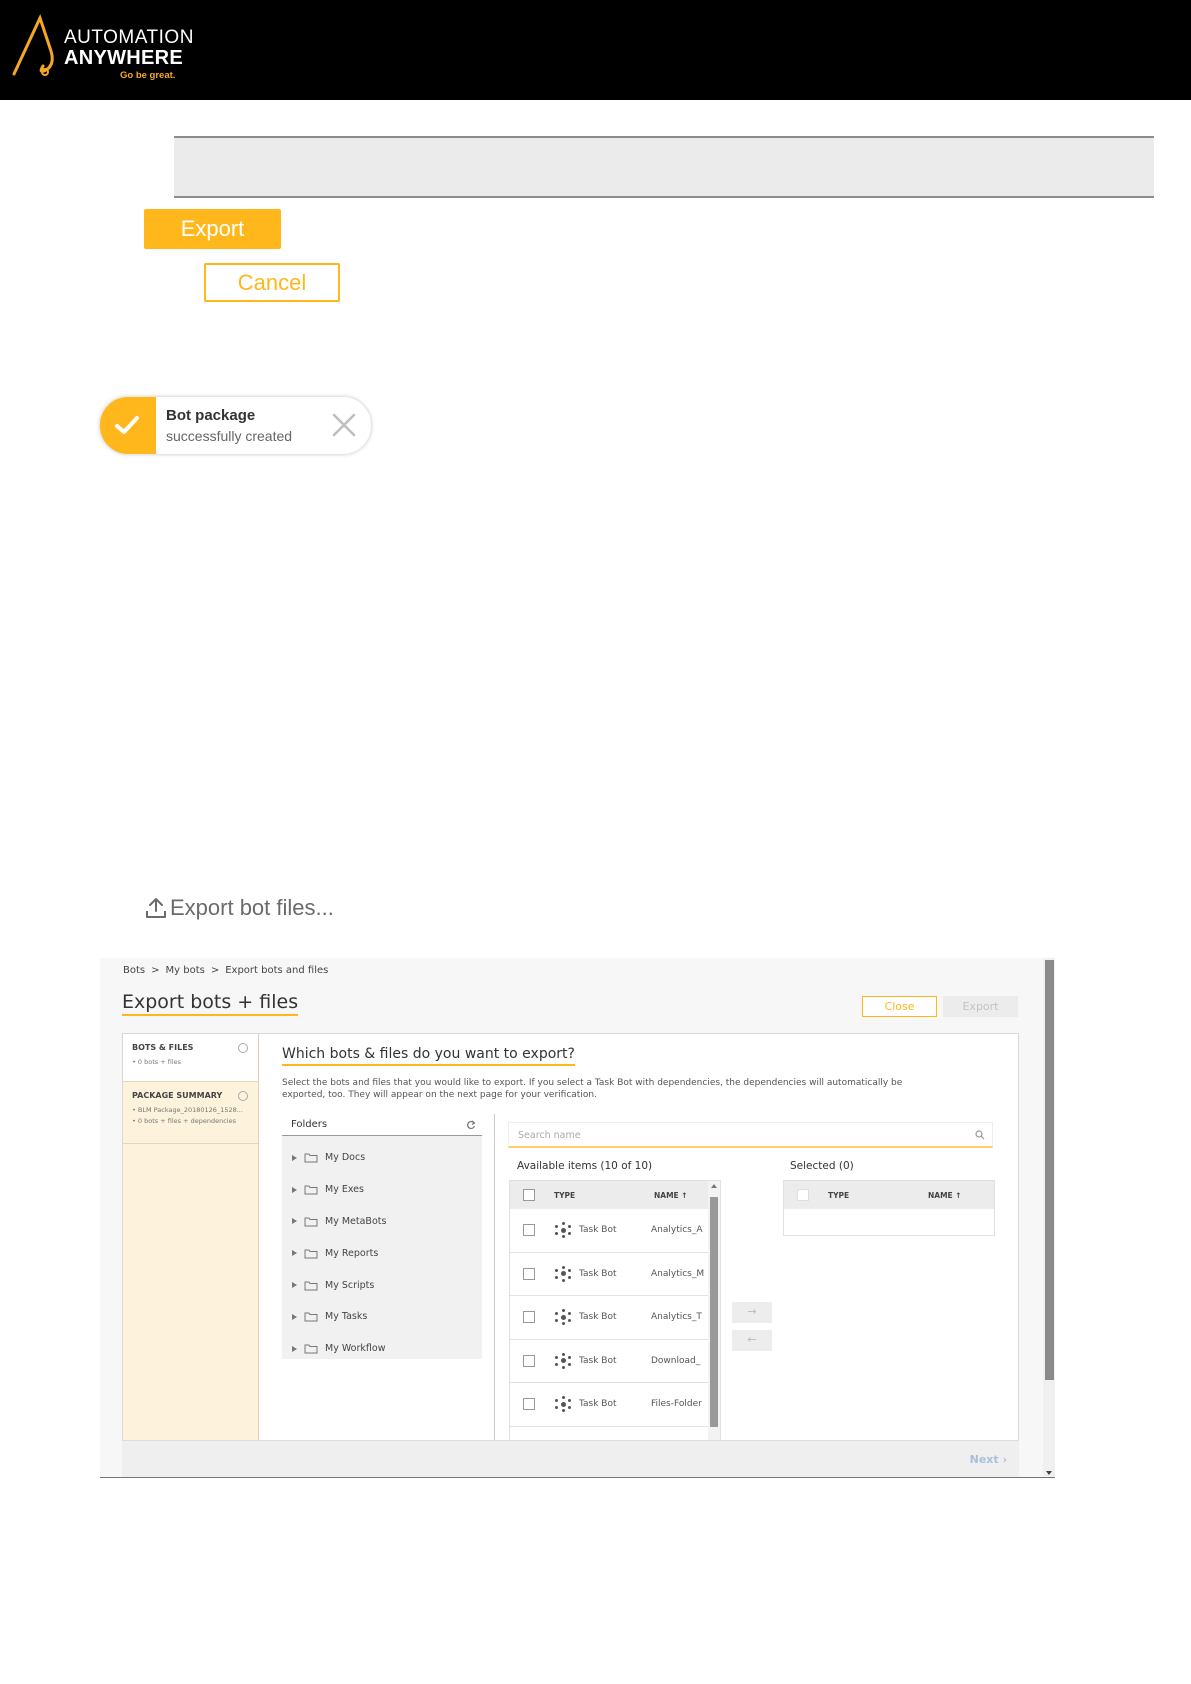 The height and width of the screenshot is (1684, 1191). I want to click on folder-my-metabots: My MetaBots, so click(382, 1222).